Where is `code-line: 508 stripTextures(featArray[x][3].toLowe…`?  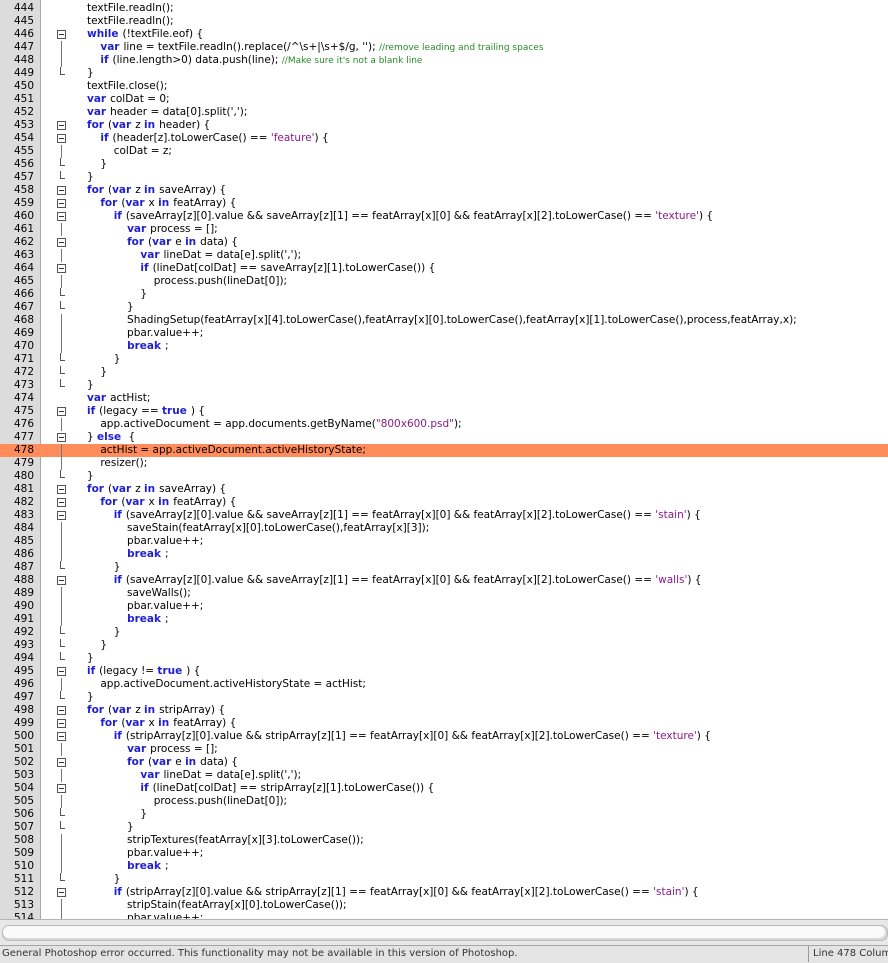 code-line: 508 stripTextures(featArray[x][3].toLowe… is located at coordinates (444, 840).